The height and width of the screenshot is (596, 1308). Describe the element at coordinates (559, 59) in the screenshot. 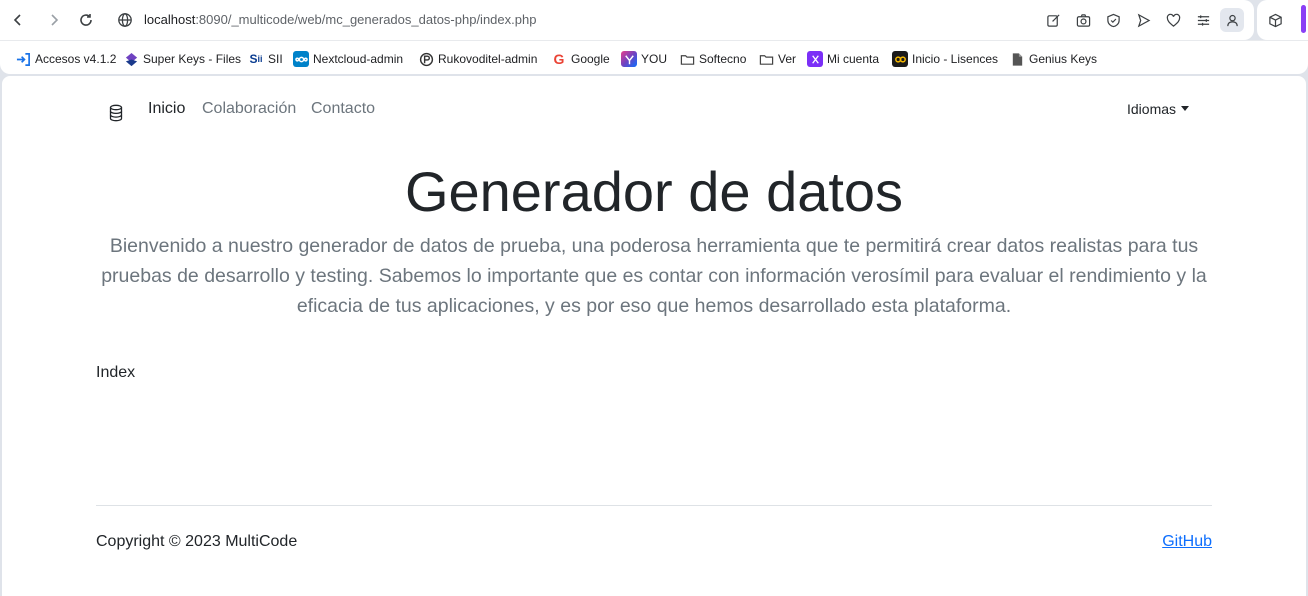

I see `google-icon: G` at that location.